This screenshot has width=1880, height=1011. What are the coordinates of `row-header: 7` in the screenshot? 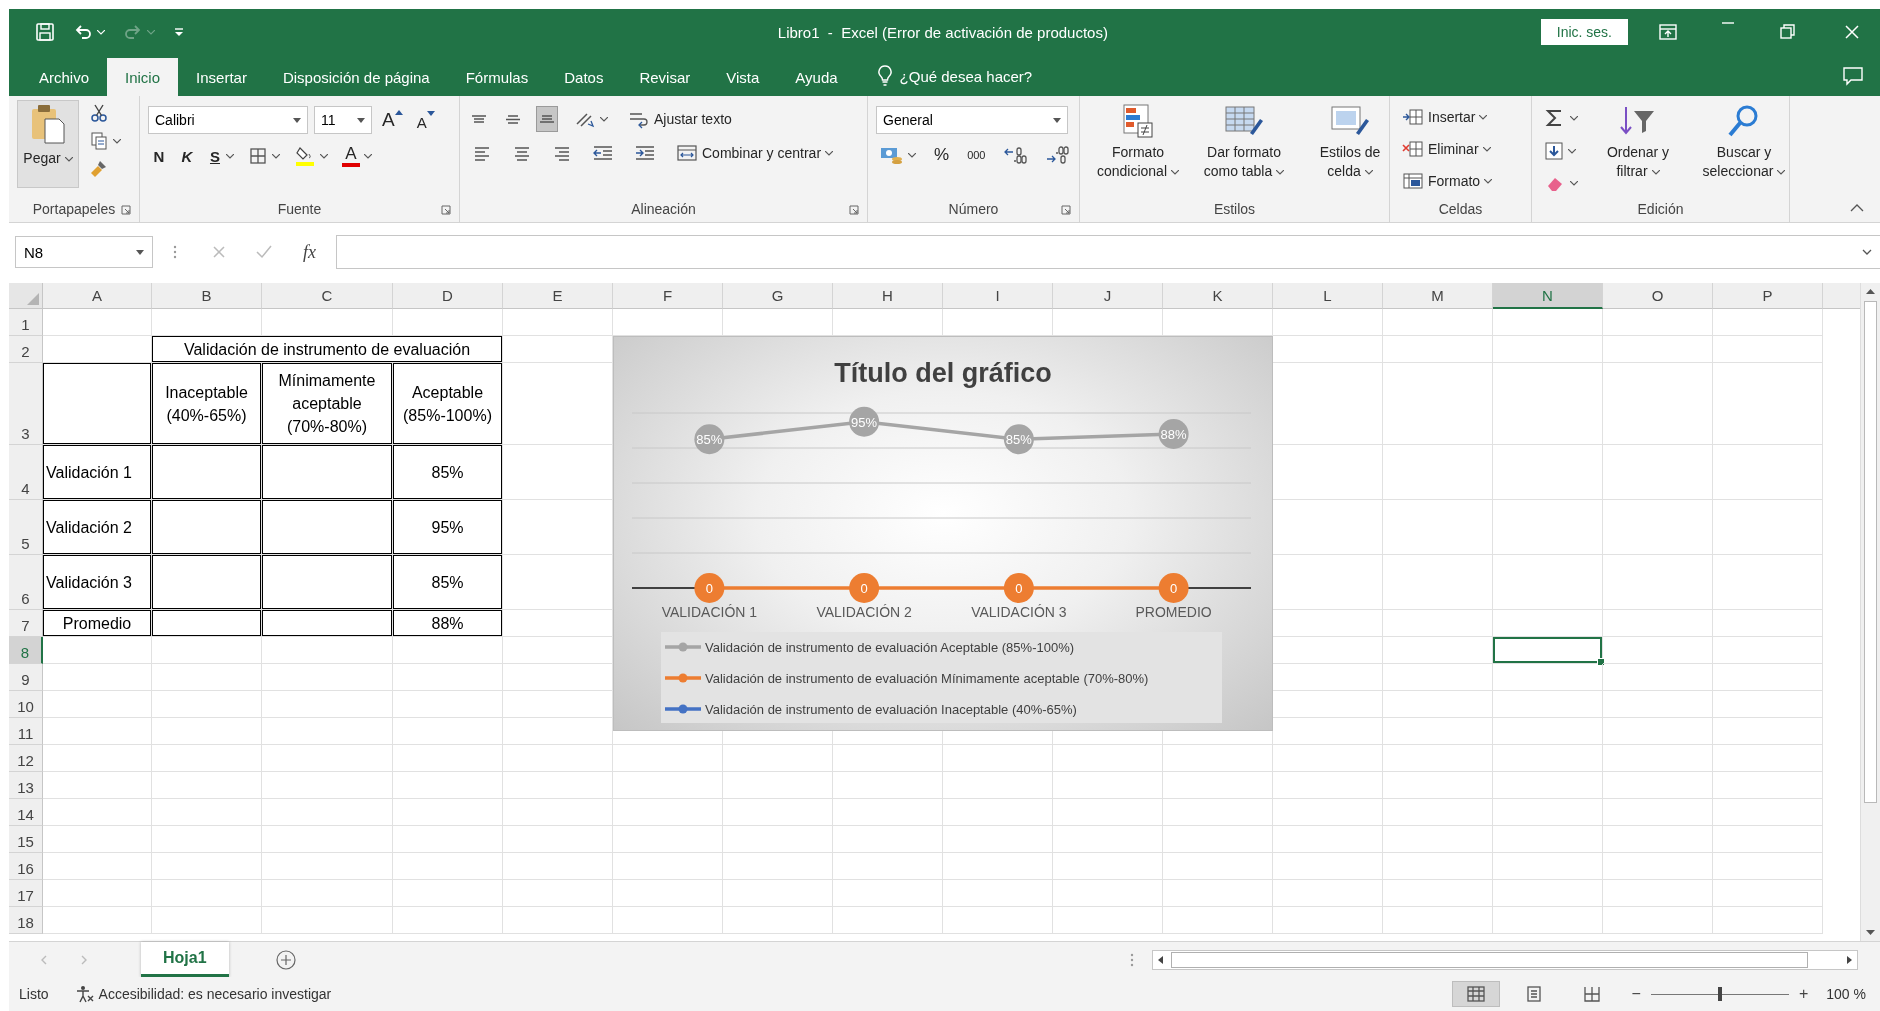 It's located at (26, 623).